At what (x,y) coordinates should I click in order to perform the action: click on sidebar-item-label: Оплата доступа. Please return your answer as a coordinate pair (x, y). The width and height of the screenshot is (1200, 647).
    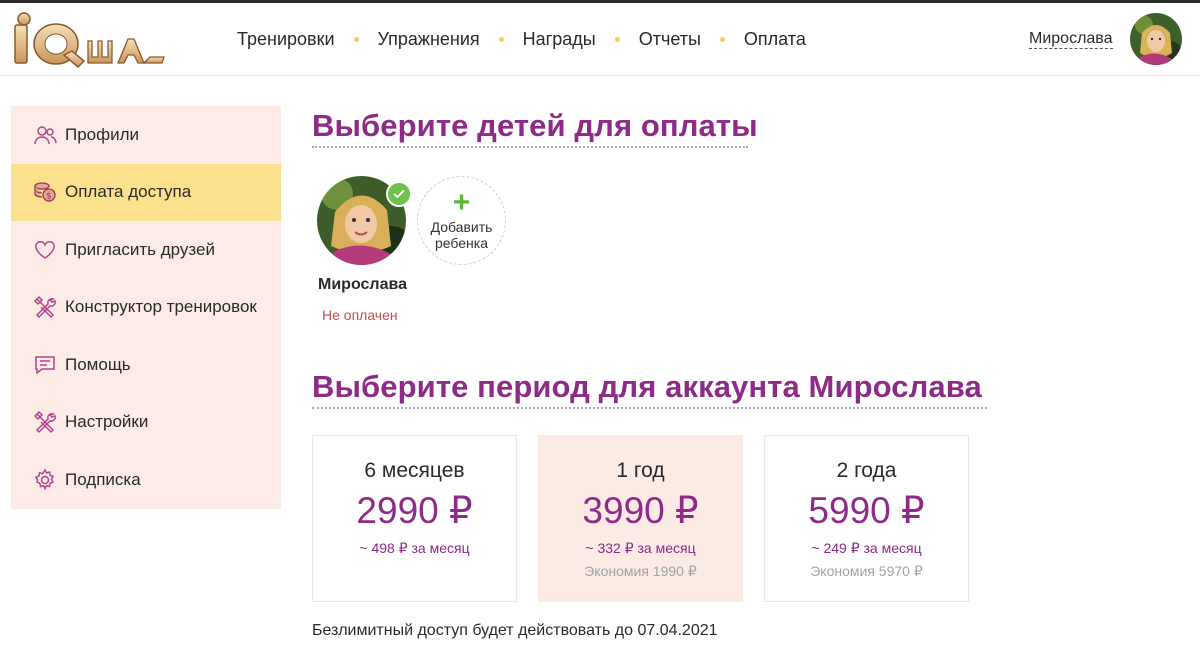
    Looking at the image, I should click on (128, 192).